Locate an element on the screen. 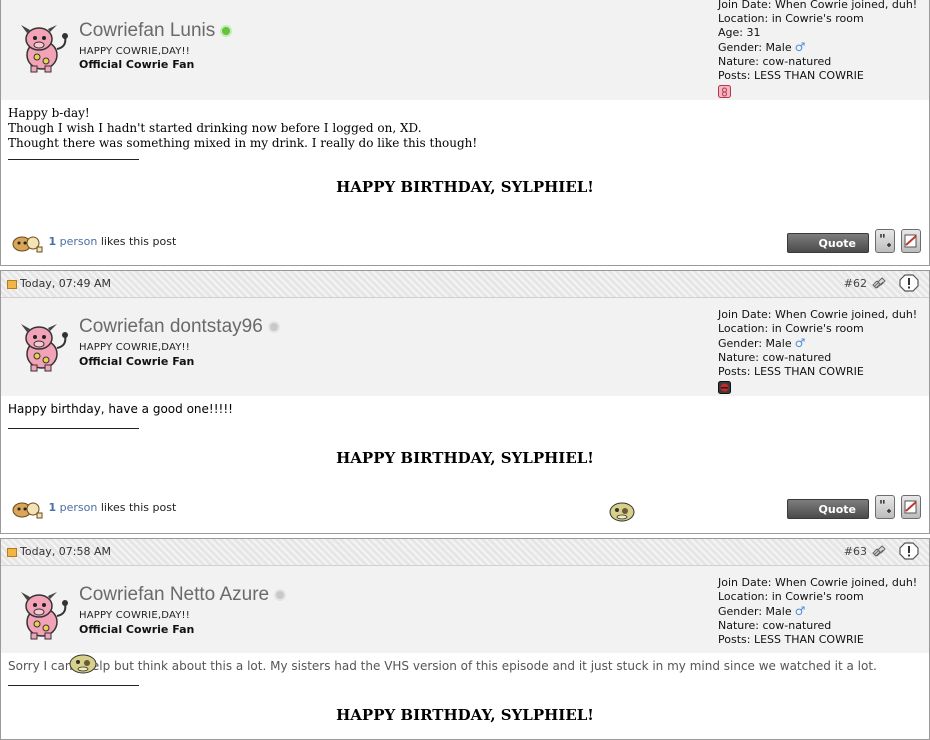 Image resolution: width=930 pixels, height=740 pixels. username: Cowriefan dontstay96 is located at coordinates (179, 327).